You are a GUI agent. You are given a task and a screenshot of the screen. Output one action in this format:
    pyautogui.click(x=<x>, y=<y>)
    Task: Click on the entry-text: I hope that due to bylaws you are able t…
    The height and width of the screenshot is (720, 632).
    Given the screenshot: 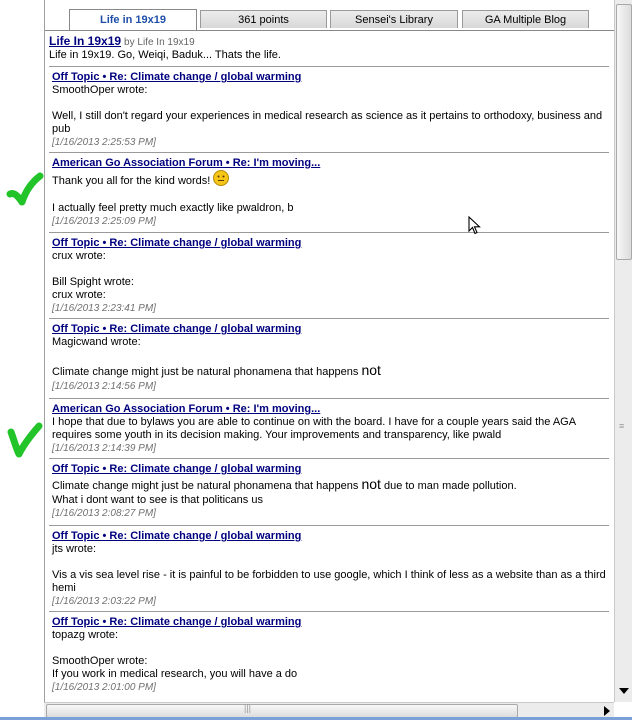 What is the action you would take?
    pyautogui.click(x=314, y=428)
    